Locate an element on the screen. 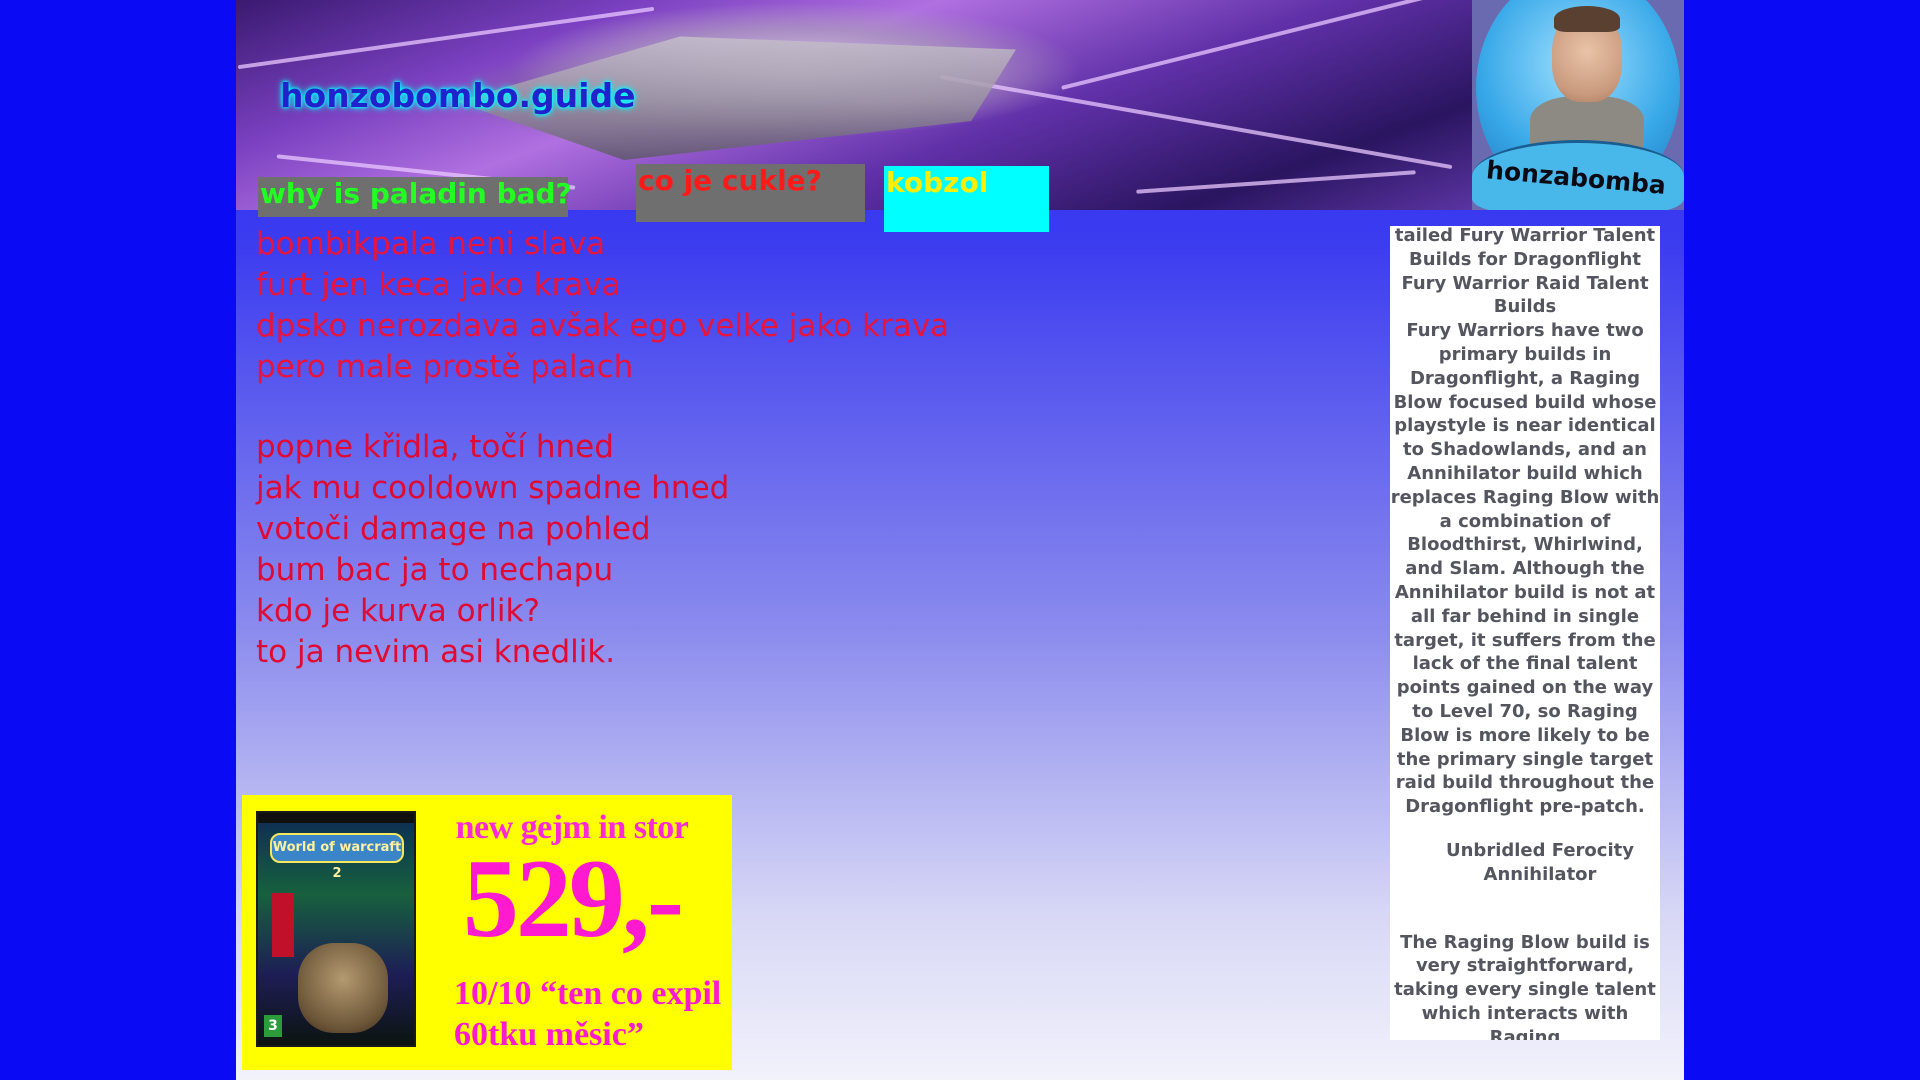 This screenshot has height=1080, width=1920. poem-line: popne křidla, točí hned is located at coordinates (435, 447).